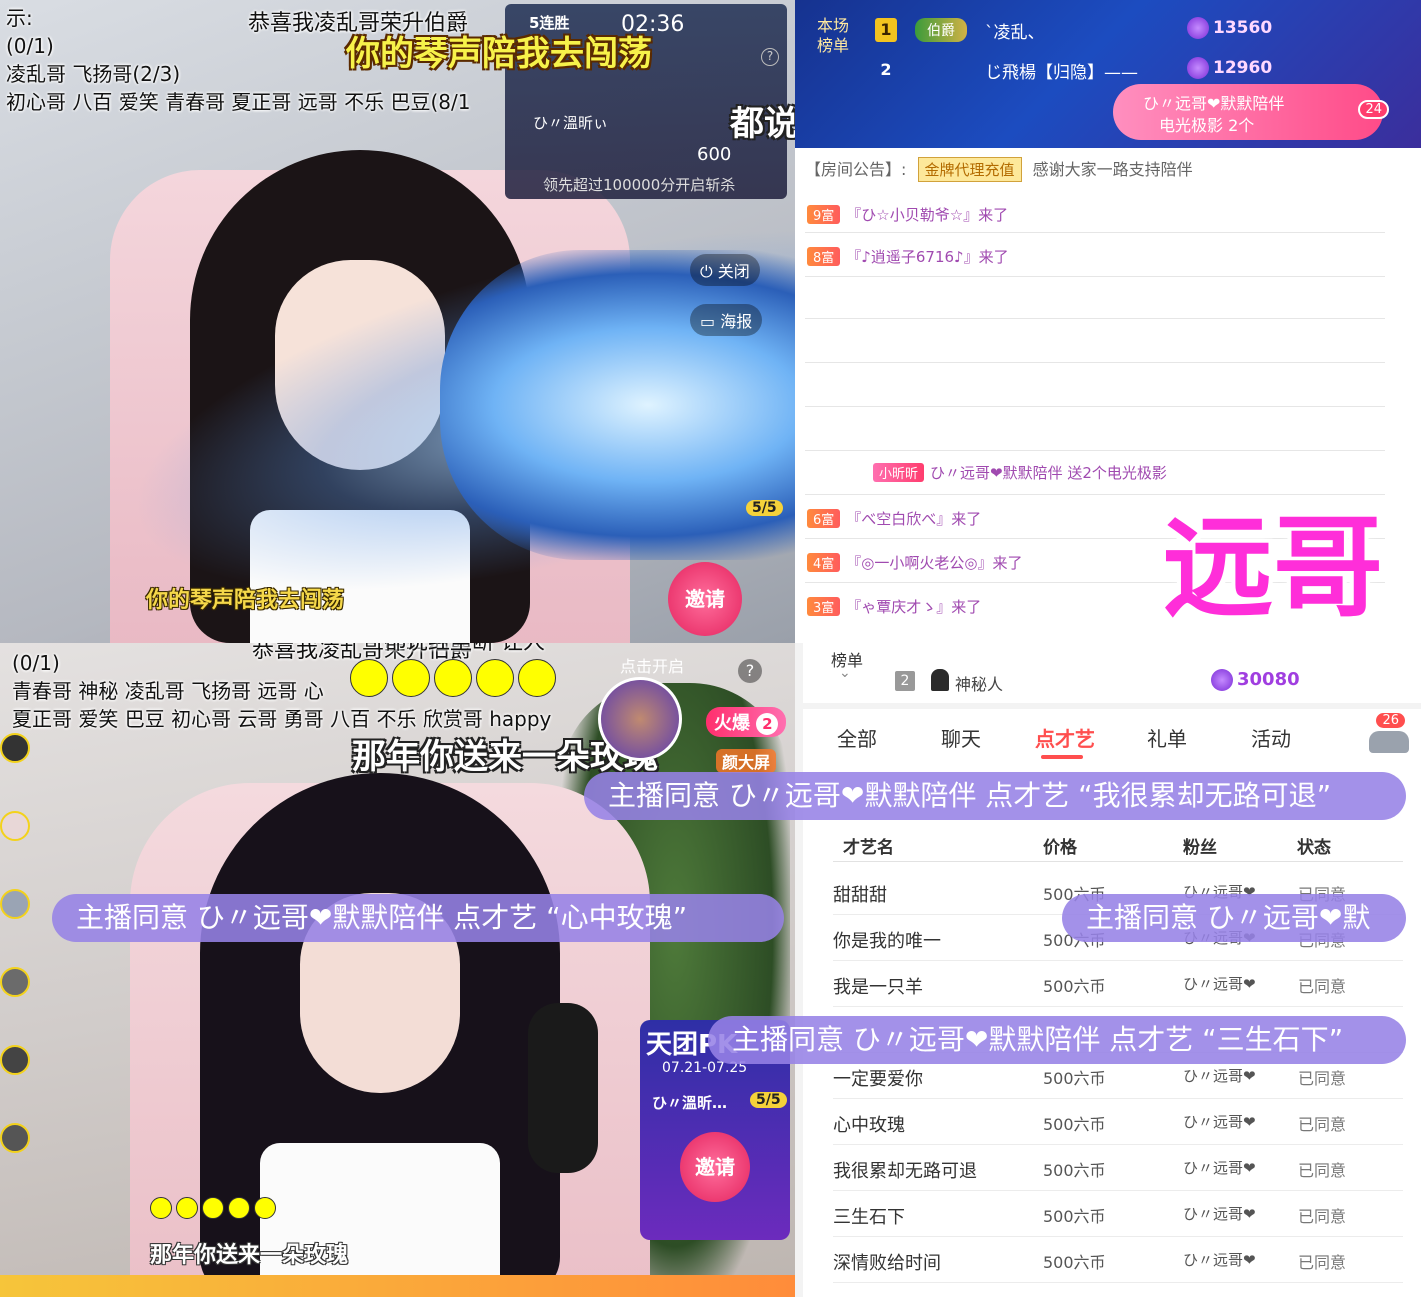  I want to click on notice-label: 【房间公告】:, so click(856, 169).